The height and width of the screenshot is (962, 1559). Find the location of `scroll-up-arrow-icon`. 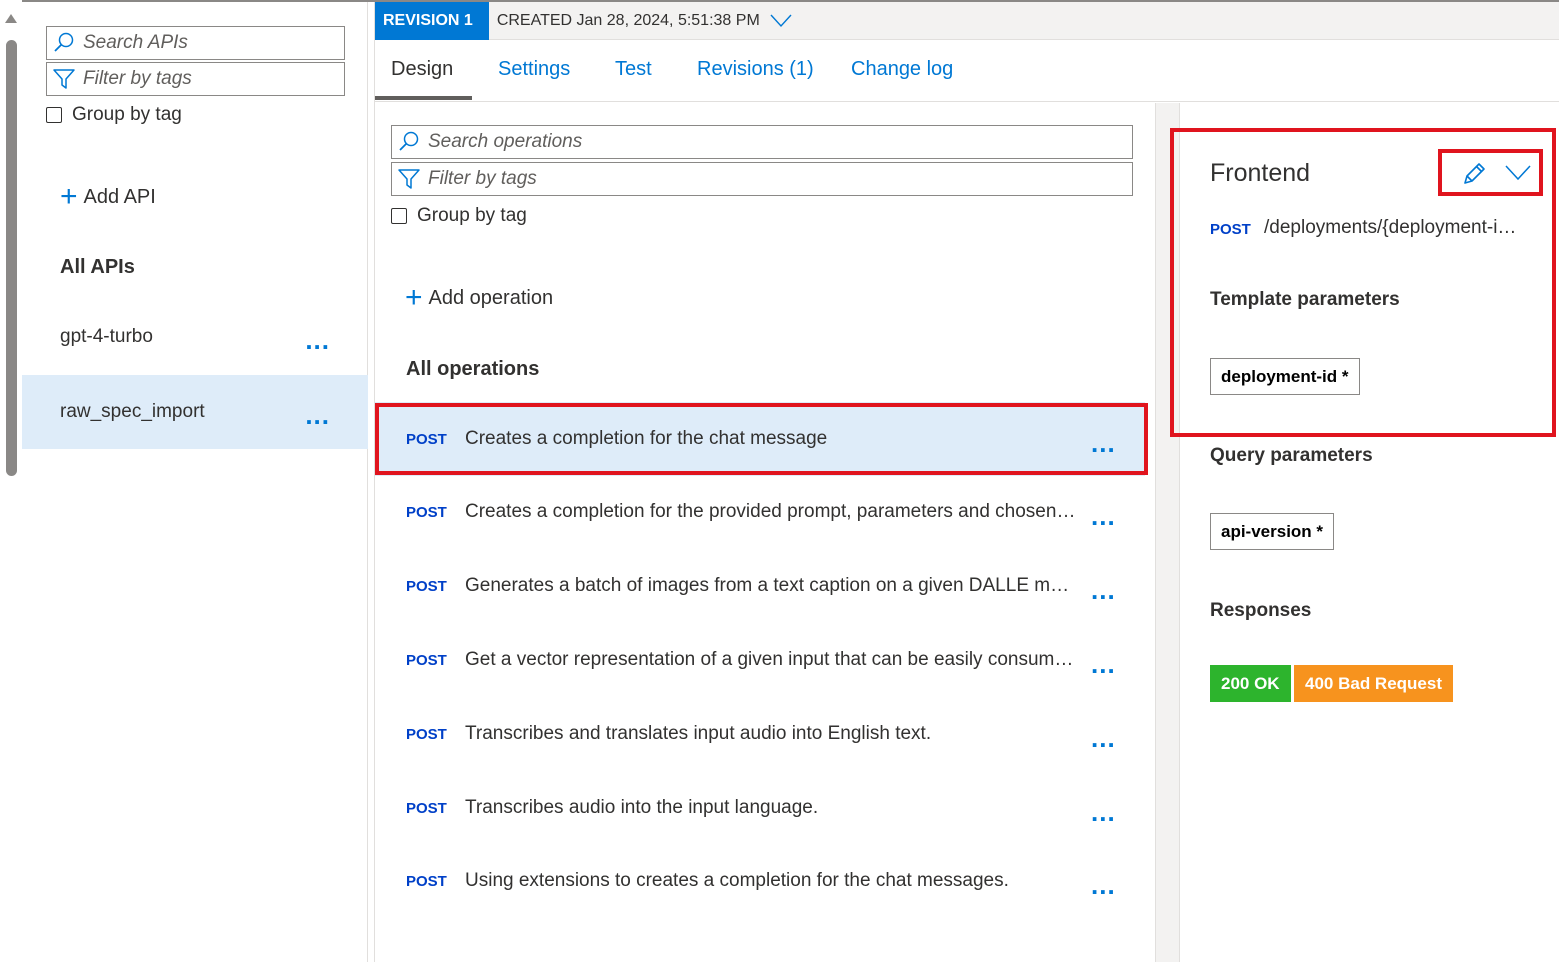

scroll-up-arrow-icon is located at coordinates (11, 18).